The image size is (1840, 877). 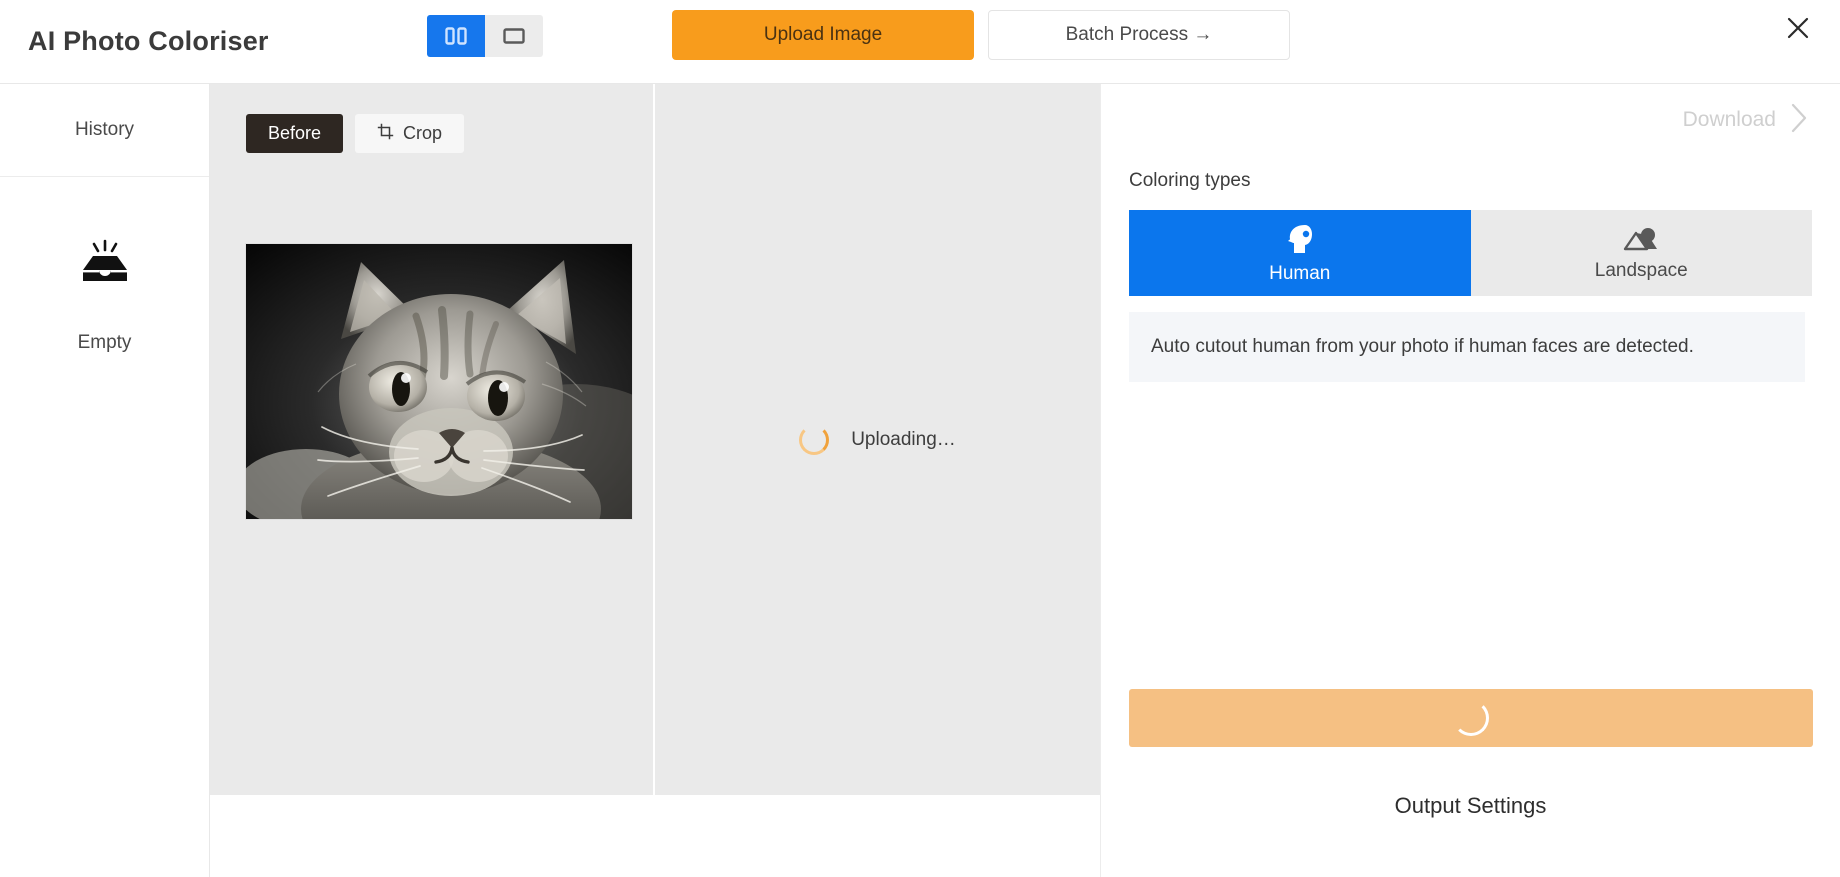 What do you see at coordinates (456, 36) in the screenshot?
I see `split-view-icon` at bounding box center [456, 36].